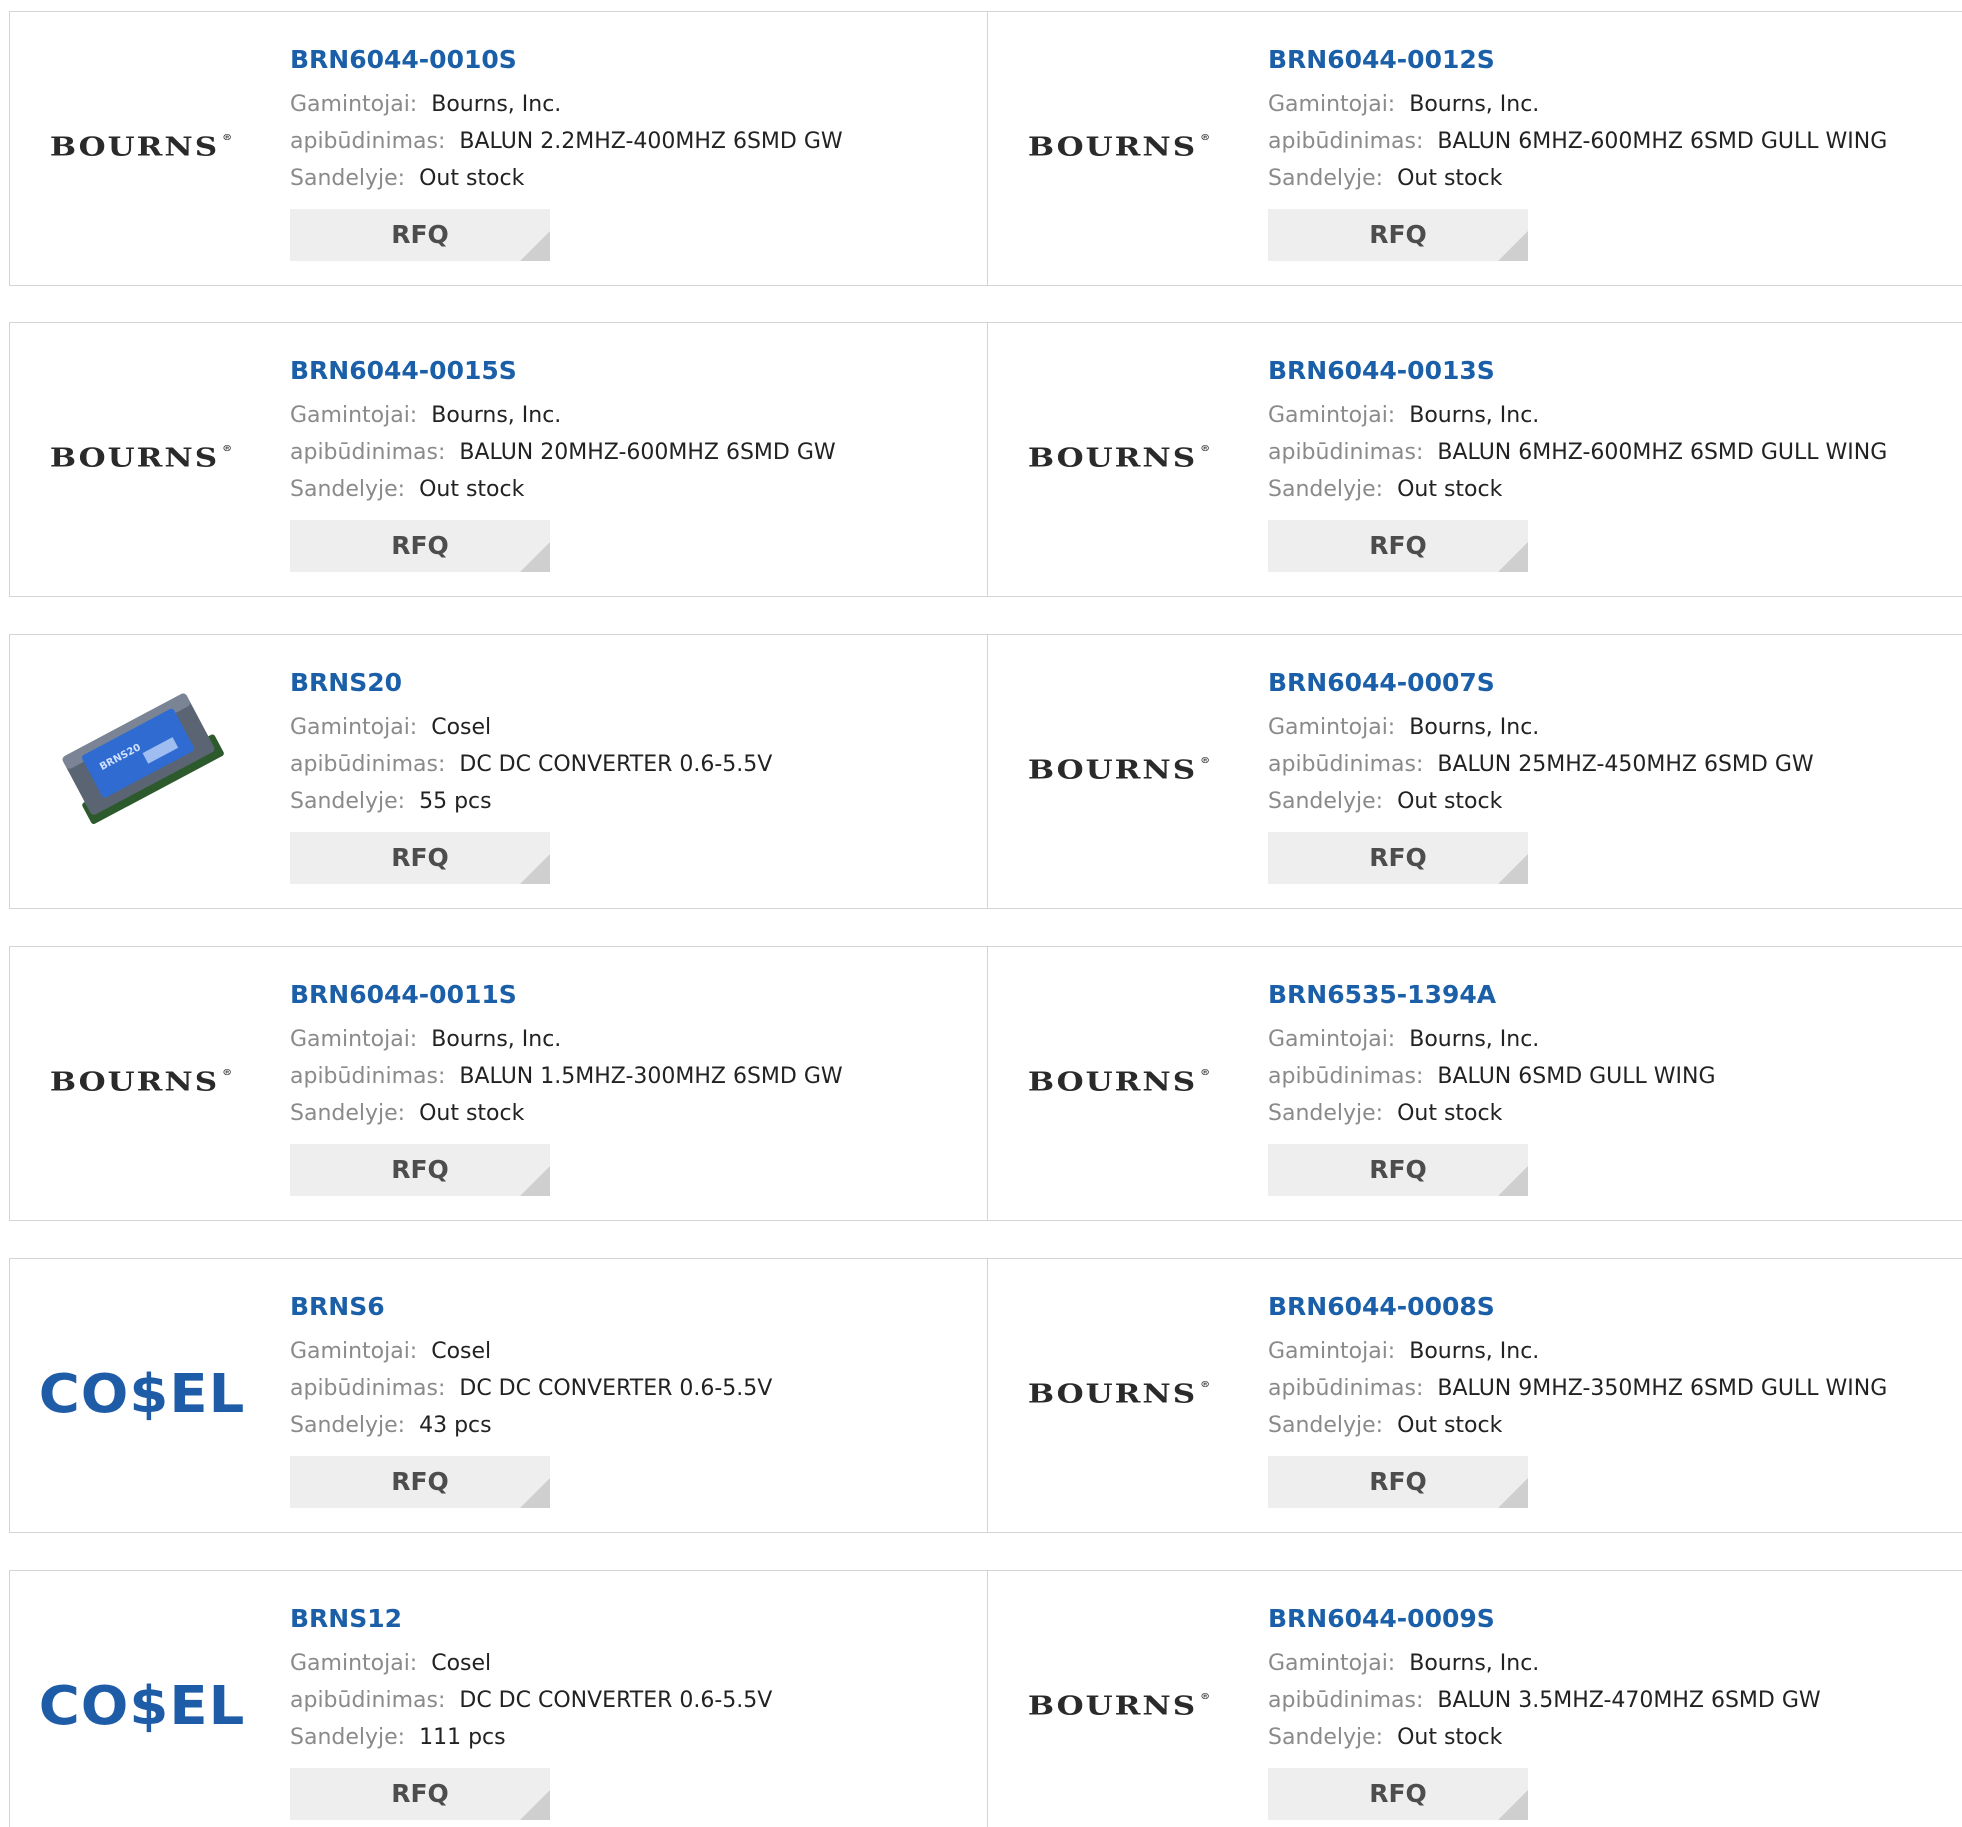 This screenshot has height=1827, width=1962. What do you see at coordinates (566, 995) in the screenshot?
I see `part-number-link: BRN6044-0011S` at bounding box center [566, 995].